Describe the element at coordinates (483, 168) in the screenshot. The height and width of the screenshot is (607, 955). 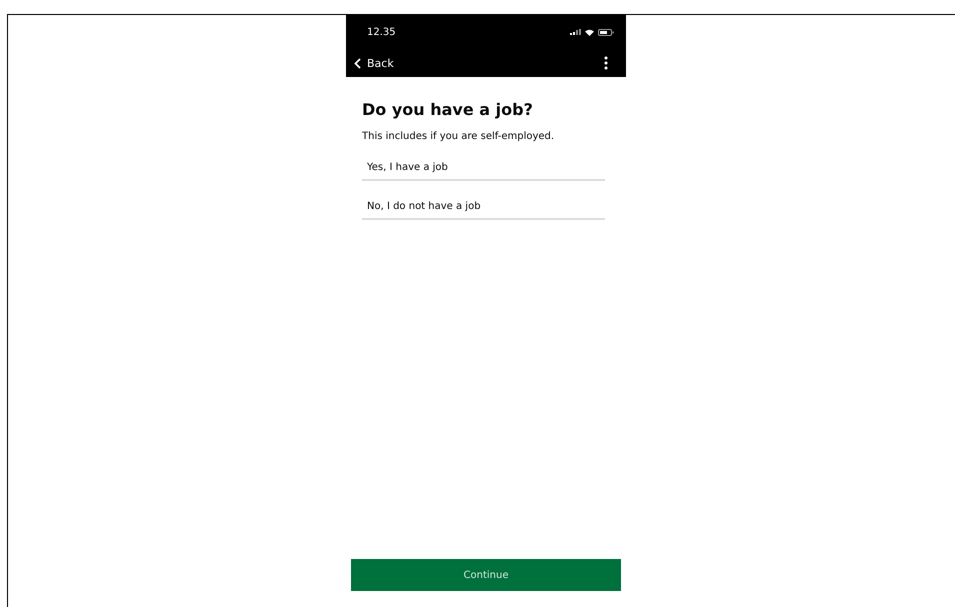
I see `answer-option: Yes, I have a job` at that location.